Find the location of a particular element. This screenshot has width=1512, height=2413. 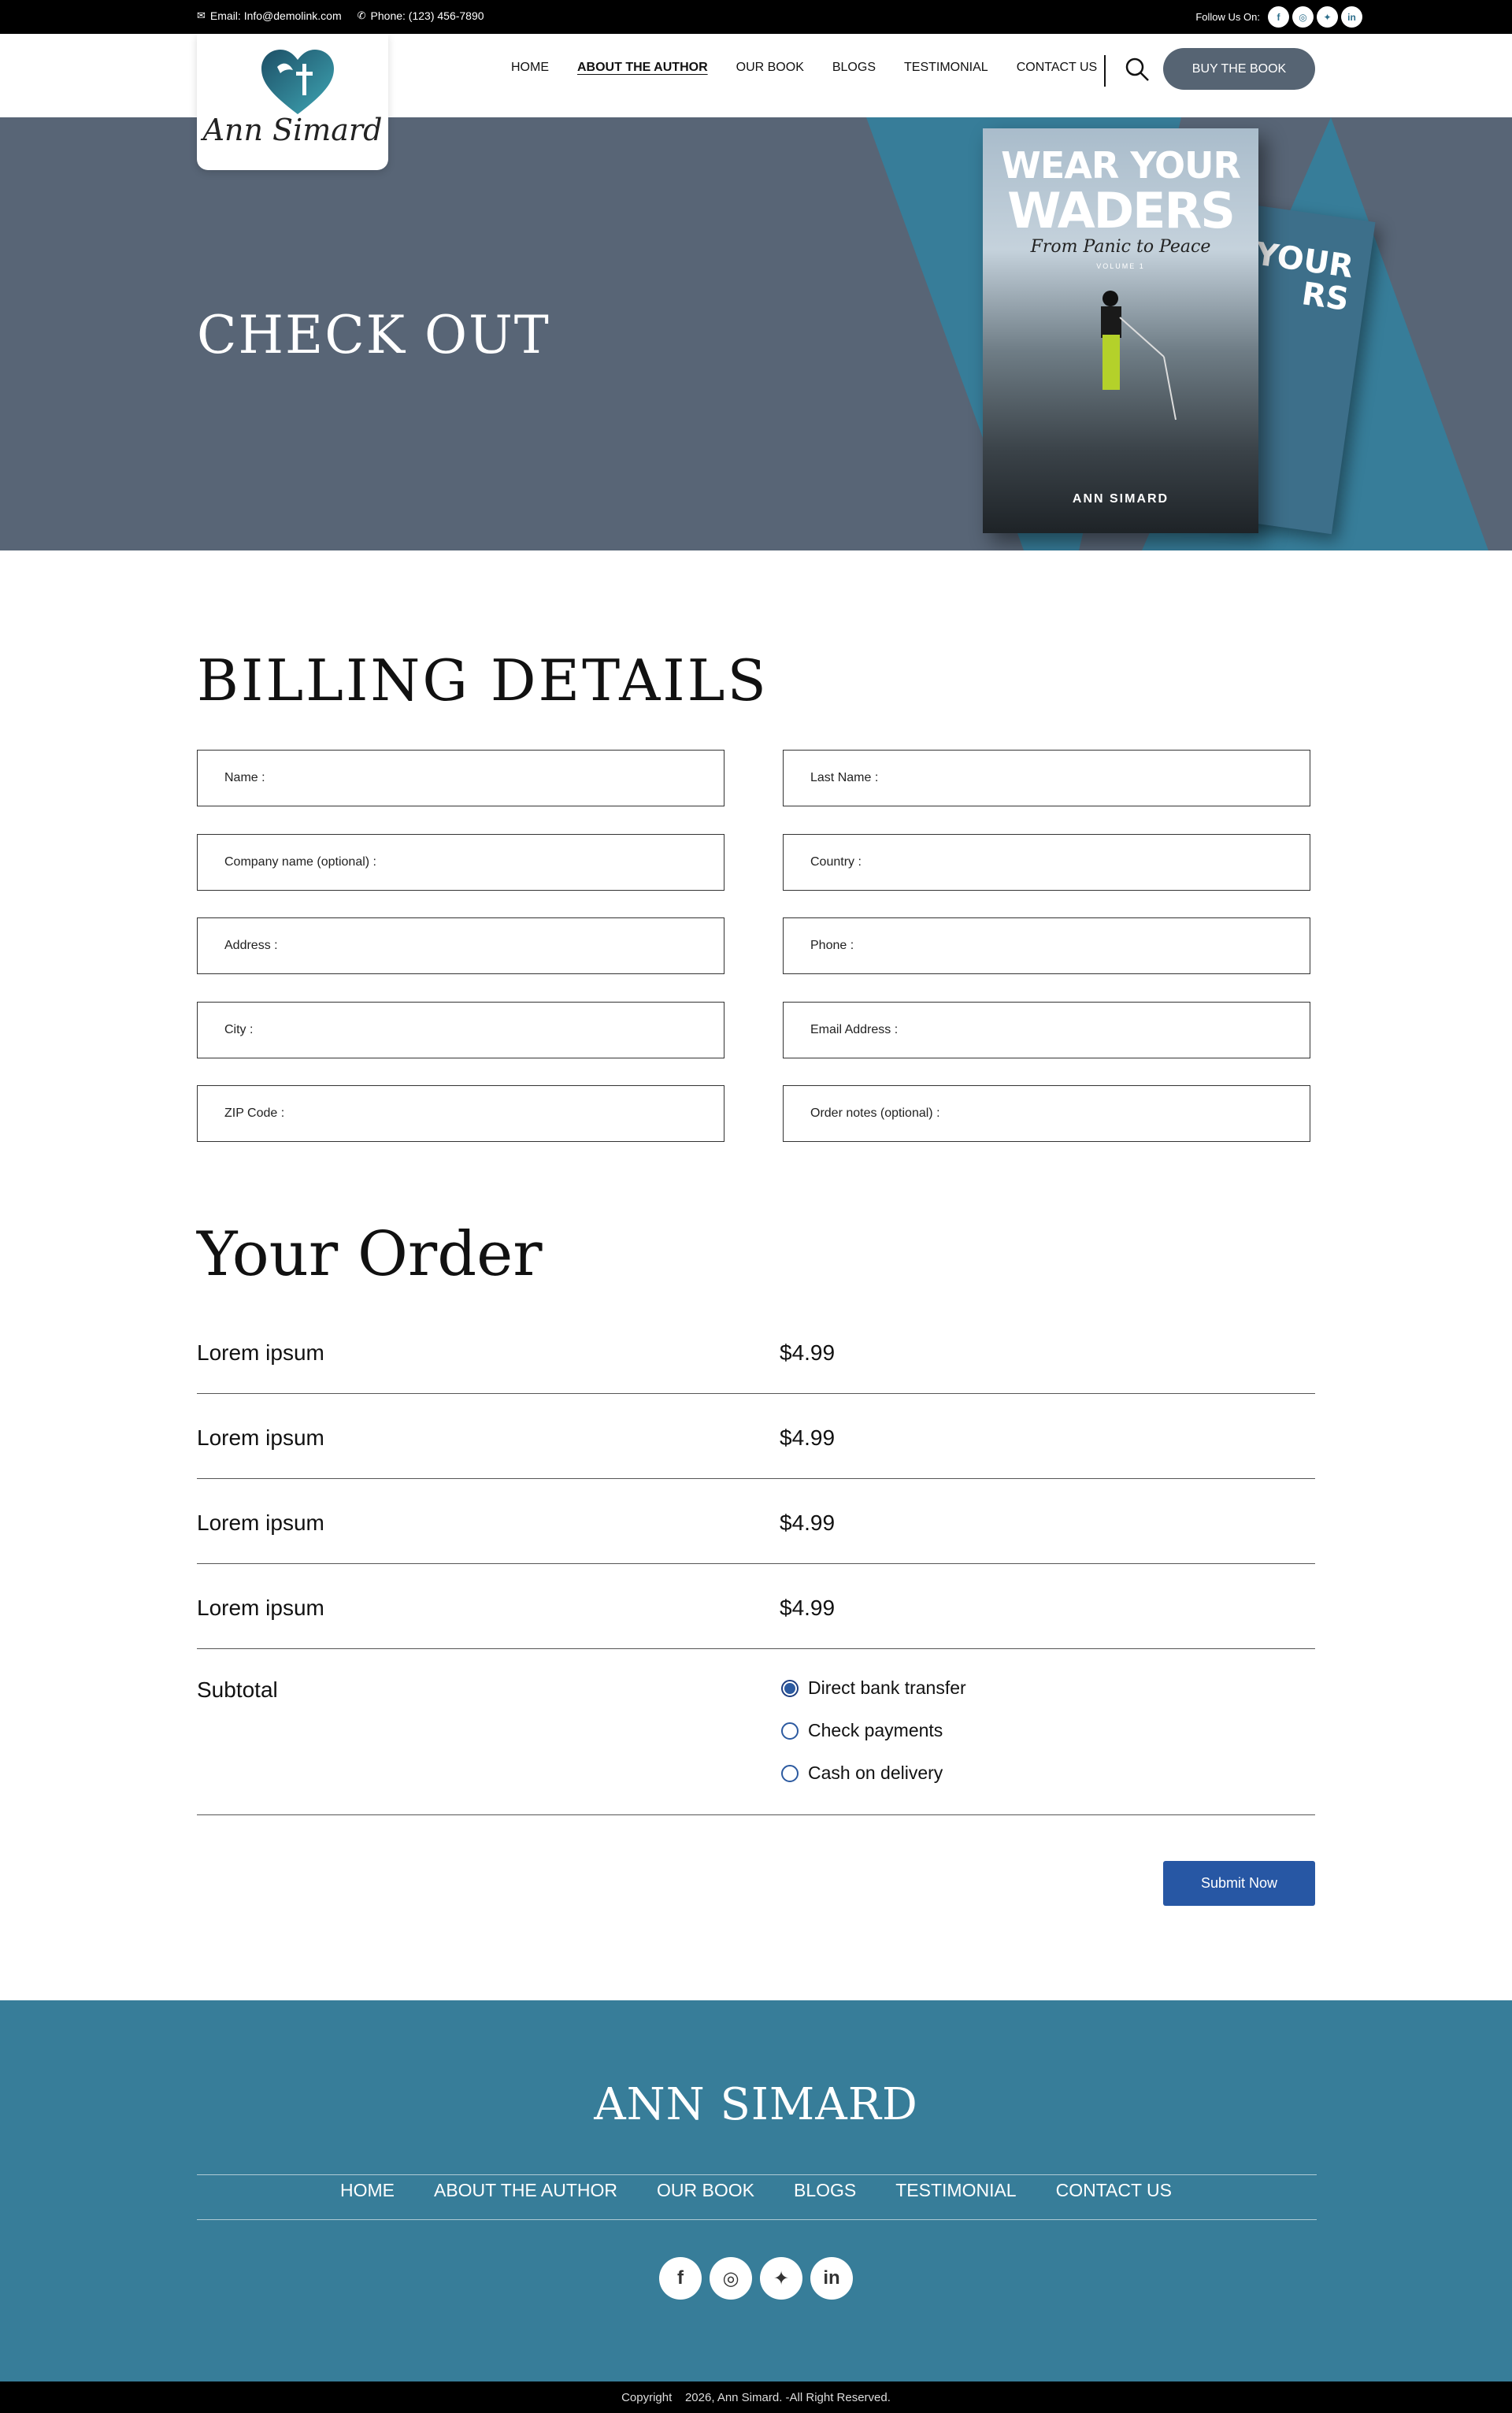

nav-home: HOME is located at coordinates (530, 68).